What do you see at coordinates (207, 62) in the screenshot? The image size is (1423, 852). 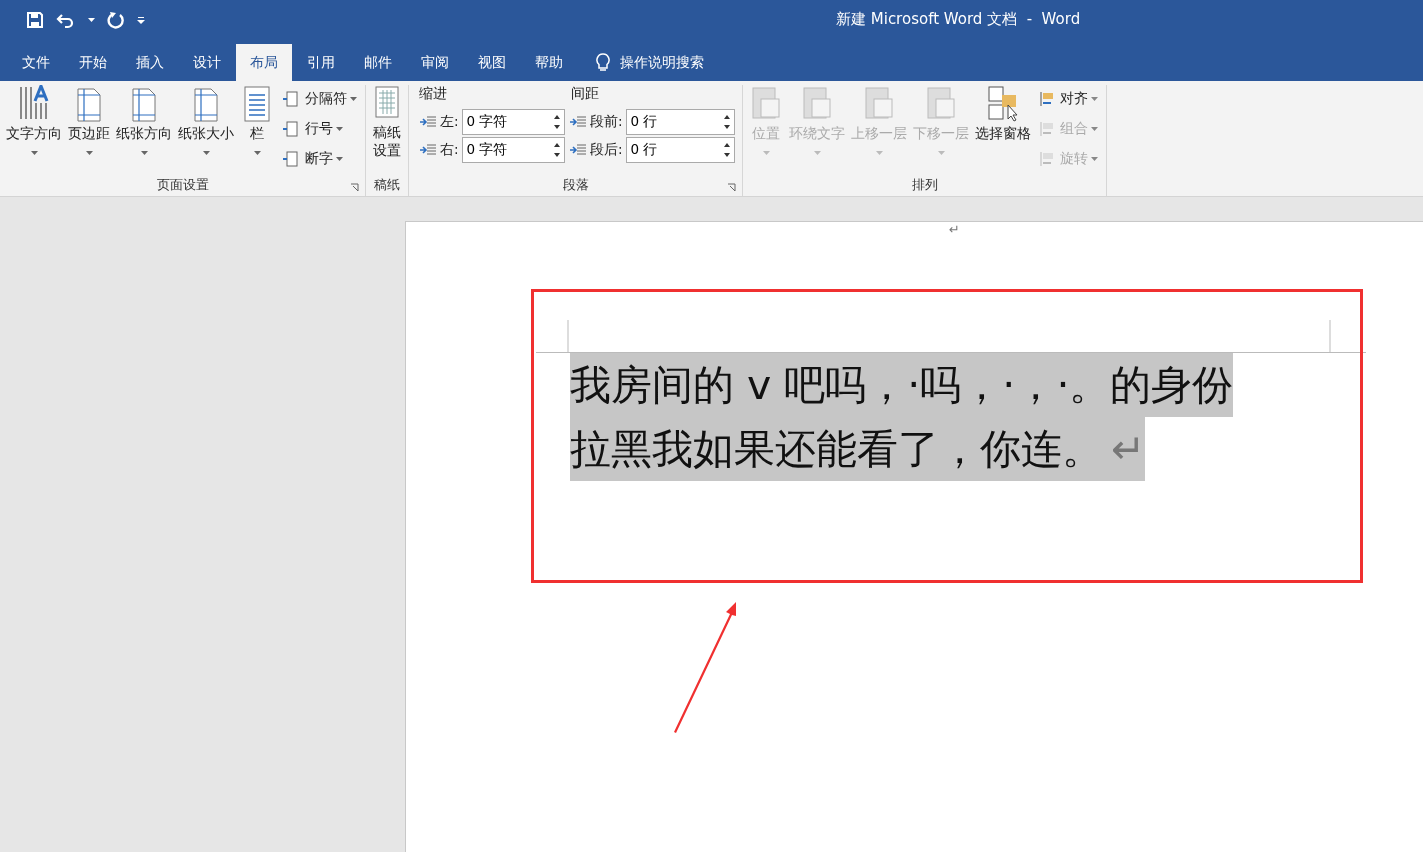 I see `ribbon-tab: 设计` at bounding box center [207, 62].